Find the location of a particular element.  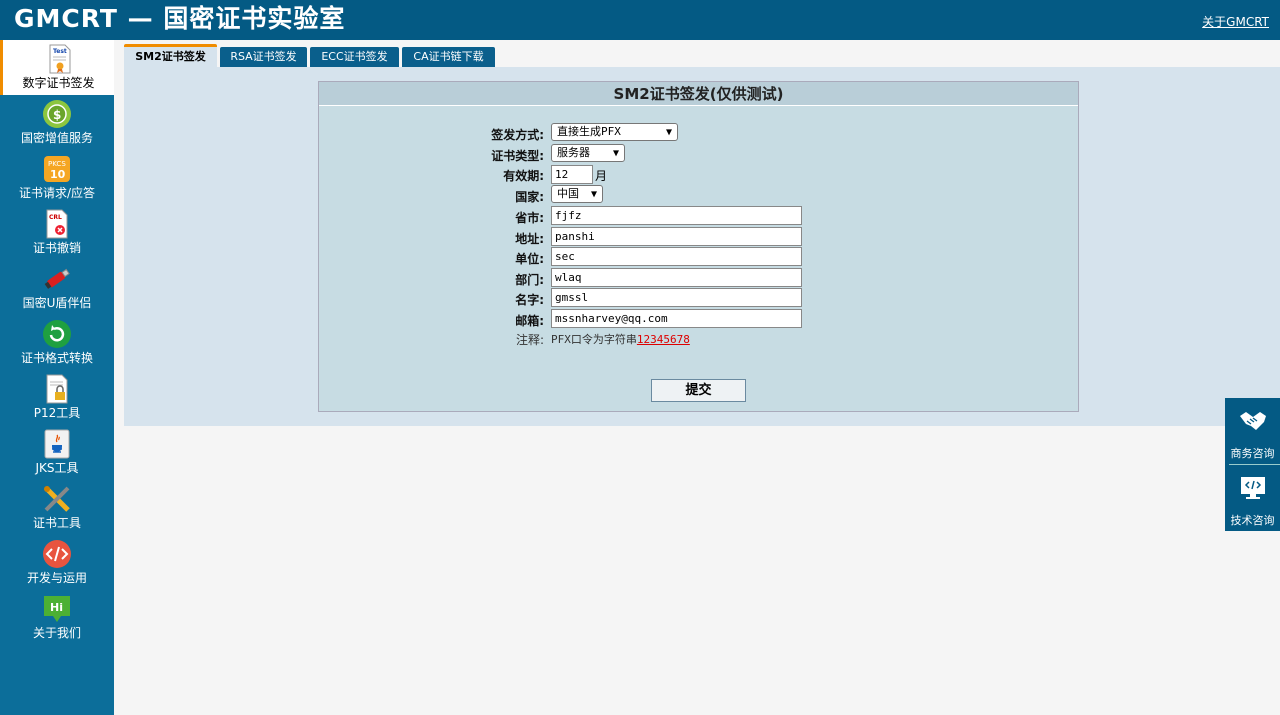

dept-label: 部门: is located at coordinates (529, 280).